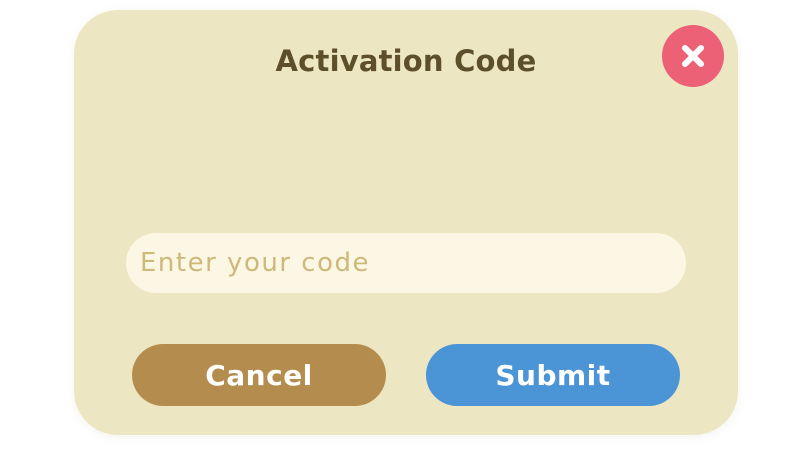 The image size is (788, 455). I want to click on submit-button: Submit, so click(553, 375).